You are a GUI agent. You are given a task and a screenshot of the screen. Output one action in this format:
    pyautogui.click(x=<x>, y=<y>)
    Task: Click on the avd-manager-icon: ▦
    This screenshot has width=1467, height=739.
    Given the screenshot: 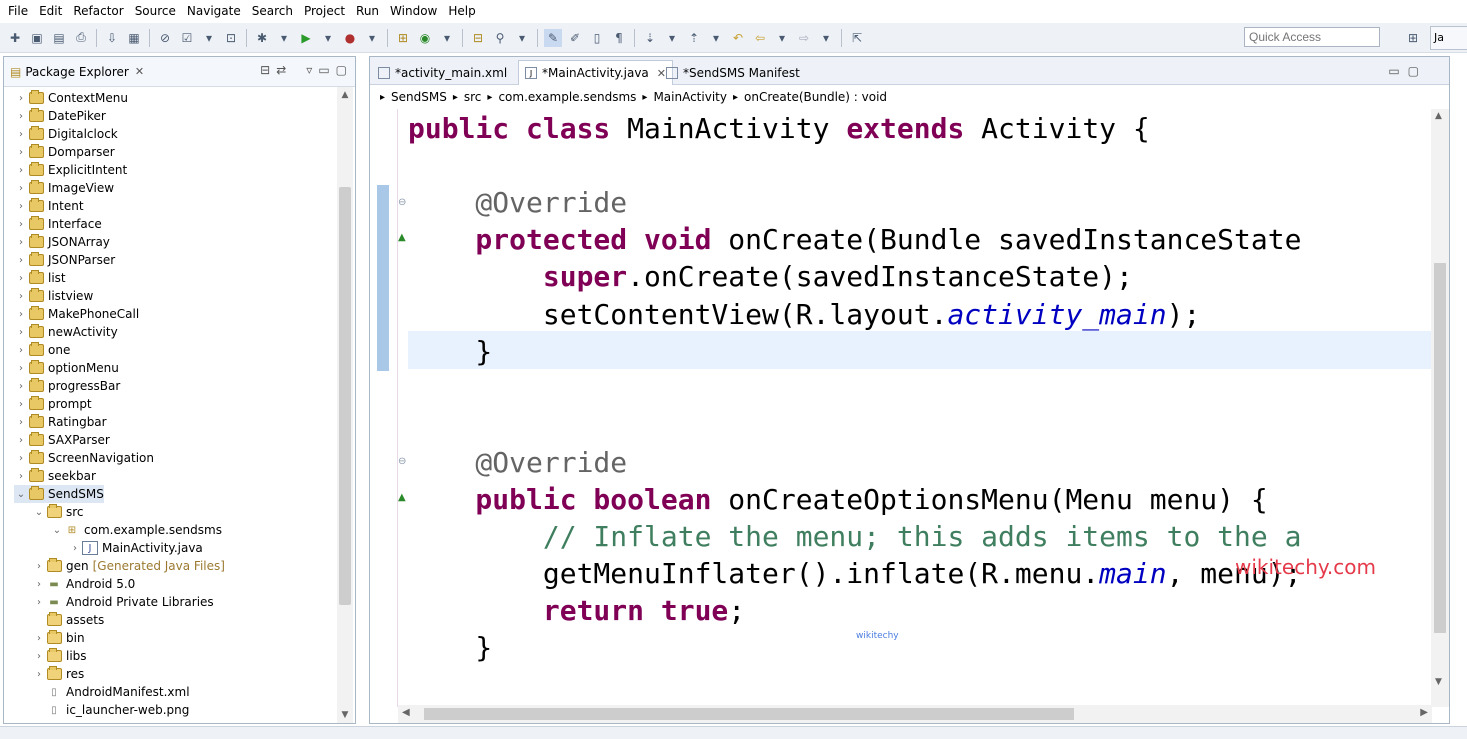 What is the action you would take?
    pyautogui.click(x=134, y=38)
    